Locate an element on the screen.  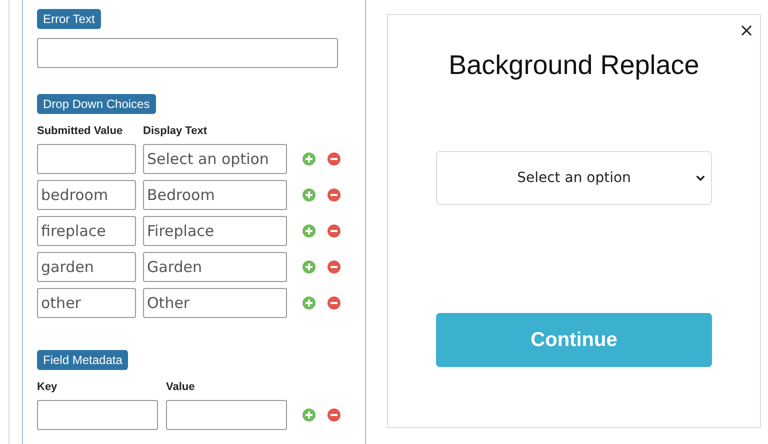
error-text-field is located at coordinates (187, 53).